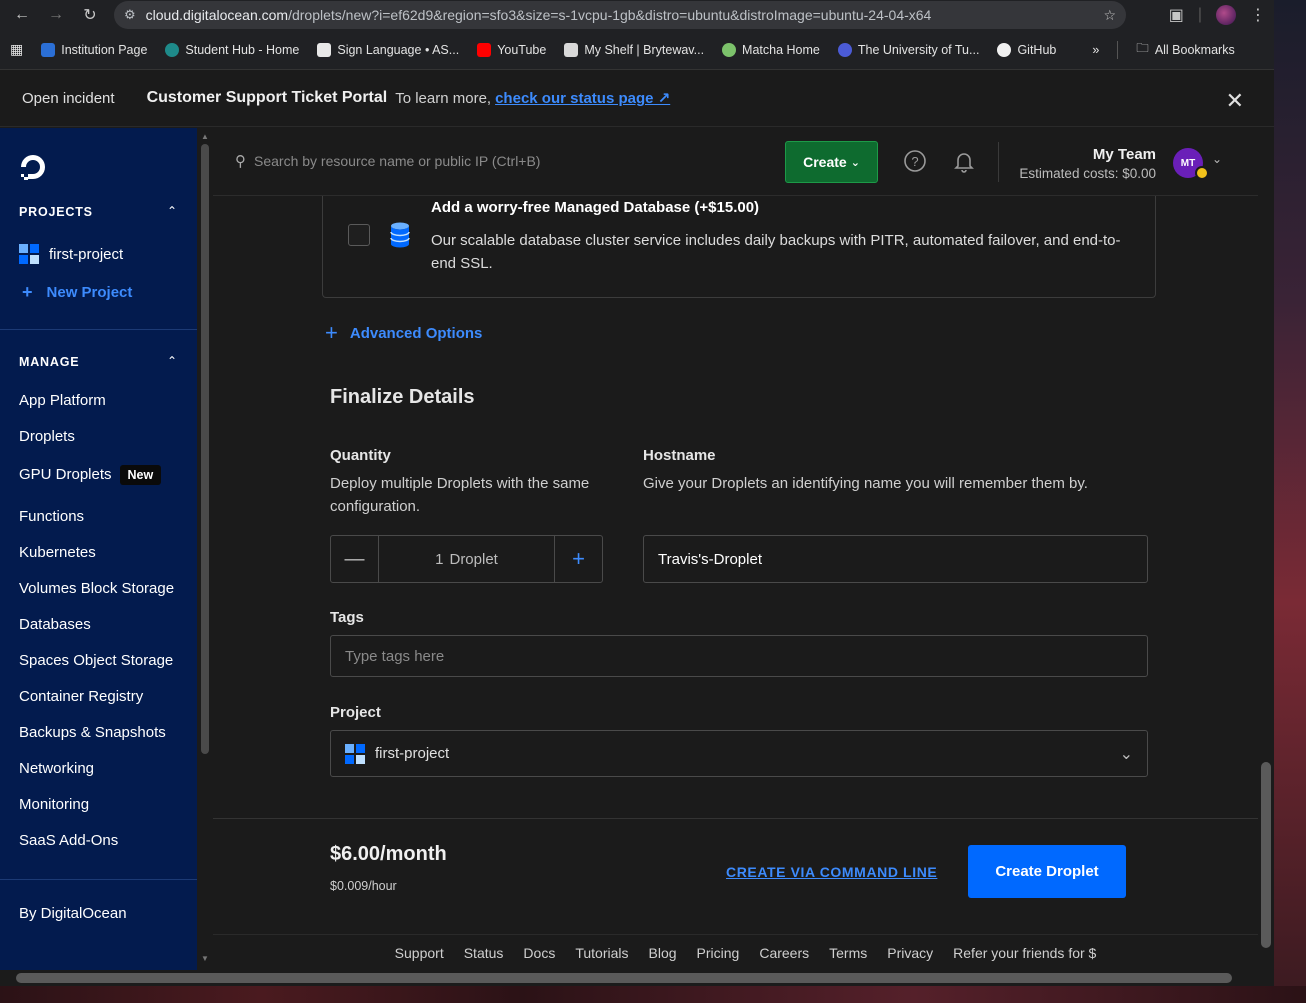  What do you see at coordinates (578, 559) in the screenshot?
I see `plus-icon: +` at bounding box center [578, 559].